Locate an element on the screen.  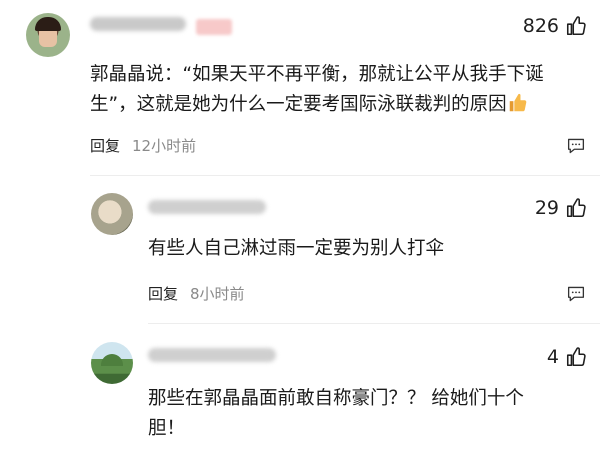
thumbs-up-emoji-icon is located at coordinates (517, 102).